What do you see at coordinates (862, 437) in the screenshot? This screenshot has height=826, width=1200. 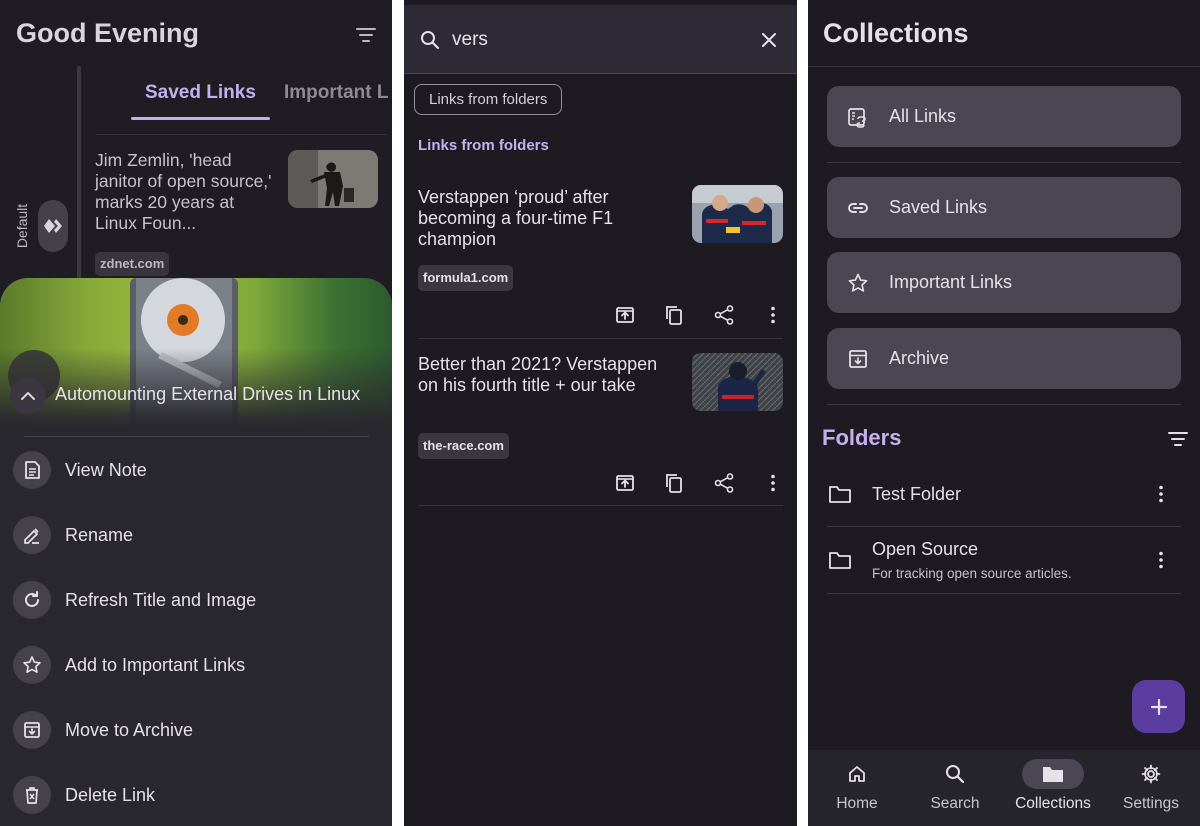 I see `folders-heading: Folders` at bounding box center [862, 437].